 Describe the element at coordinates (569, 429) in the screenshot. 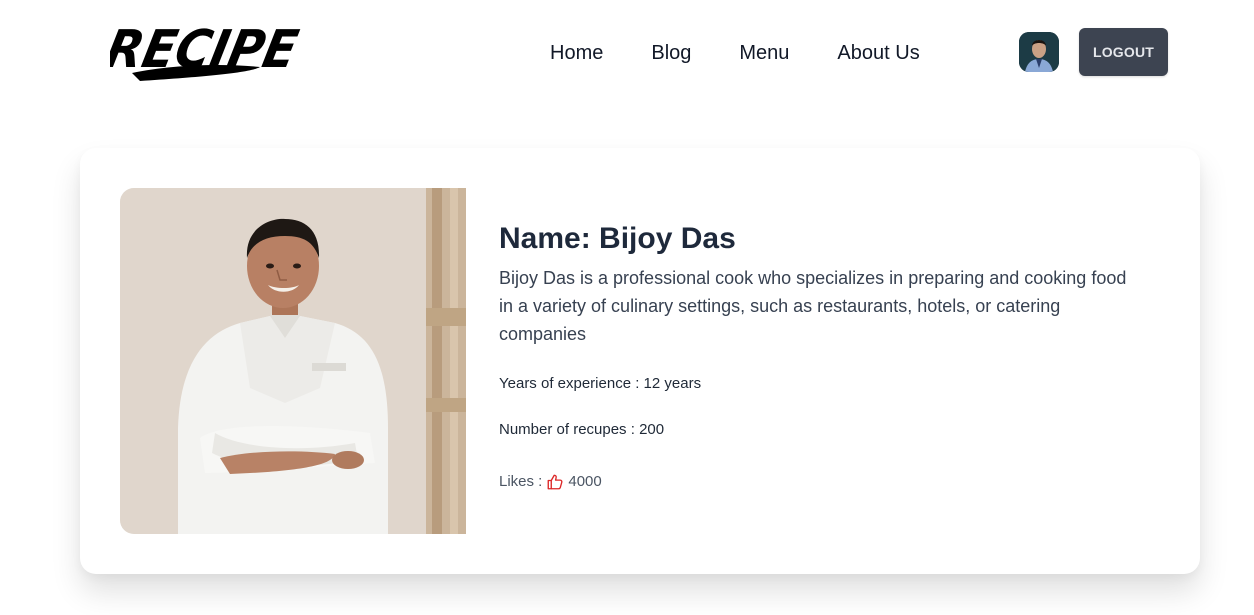

I see `recipes-label: Number of recupes :` at that location.